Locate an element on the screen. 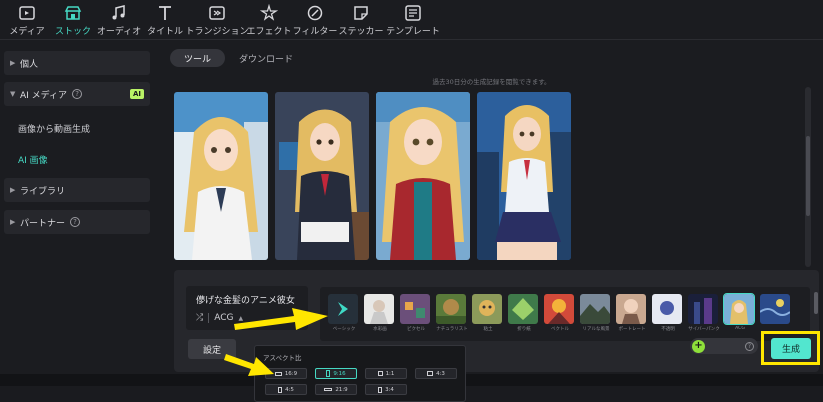 Image resolution: width=823 pixels, height=402 pixels. basic-style-swatch is located at coordinates (343, 309).